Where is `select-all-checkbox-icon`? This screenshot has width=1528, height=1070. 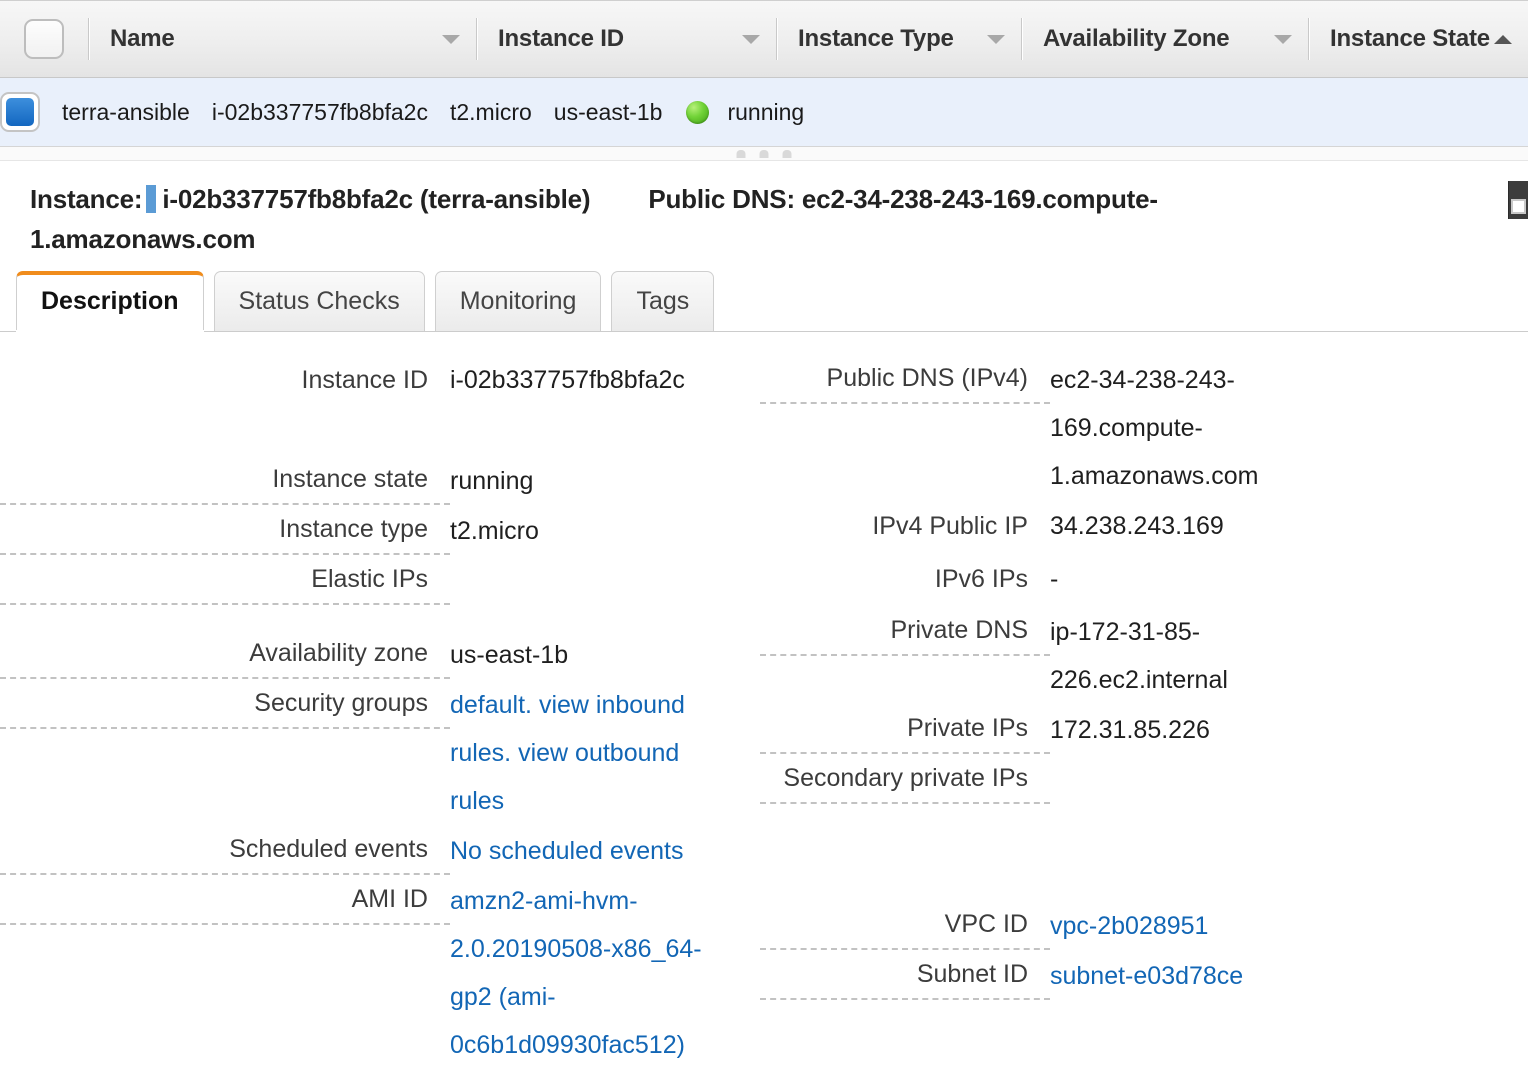 select-all-checkbox-icon is located at coordinates (44, 39).